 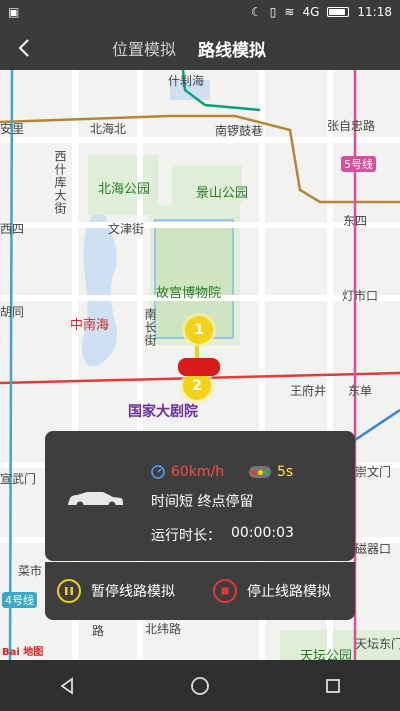 I want to click on traffic-light-icon, so click(x=260, y=472).